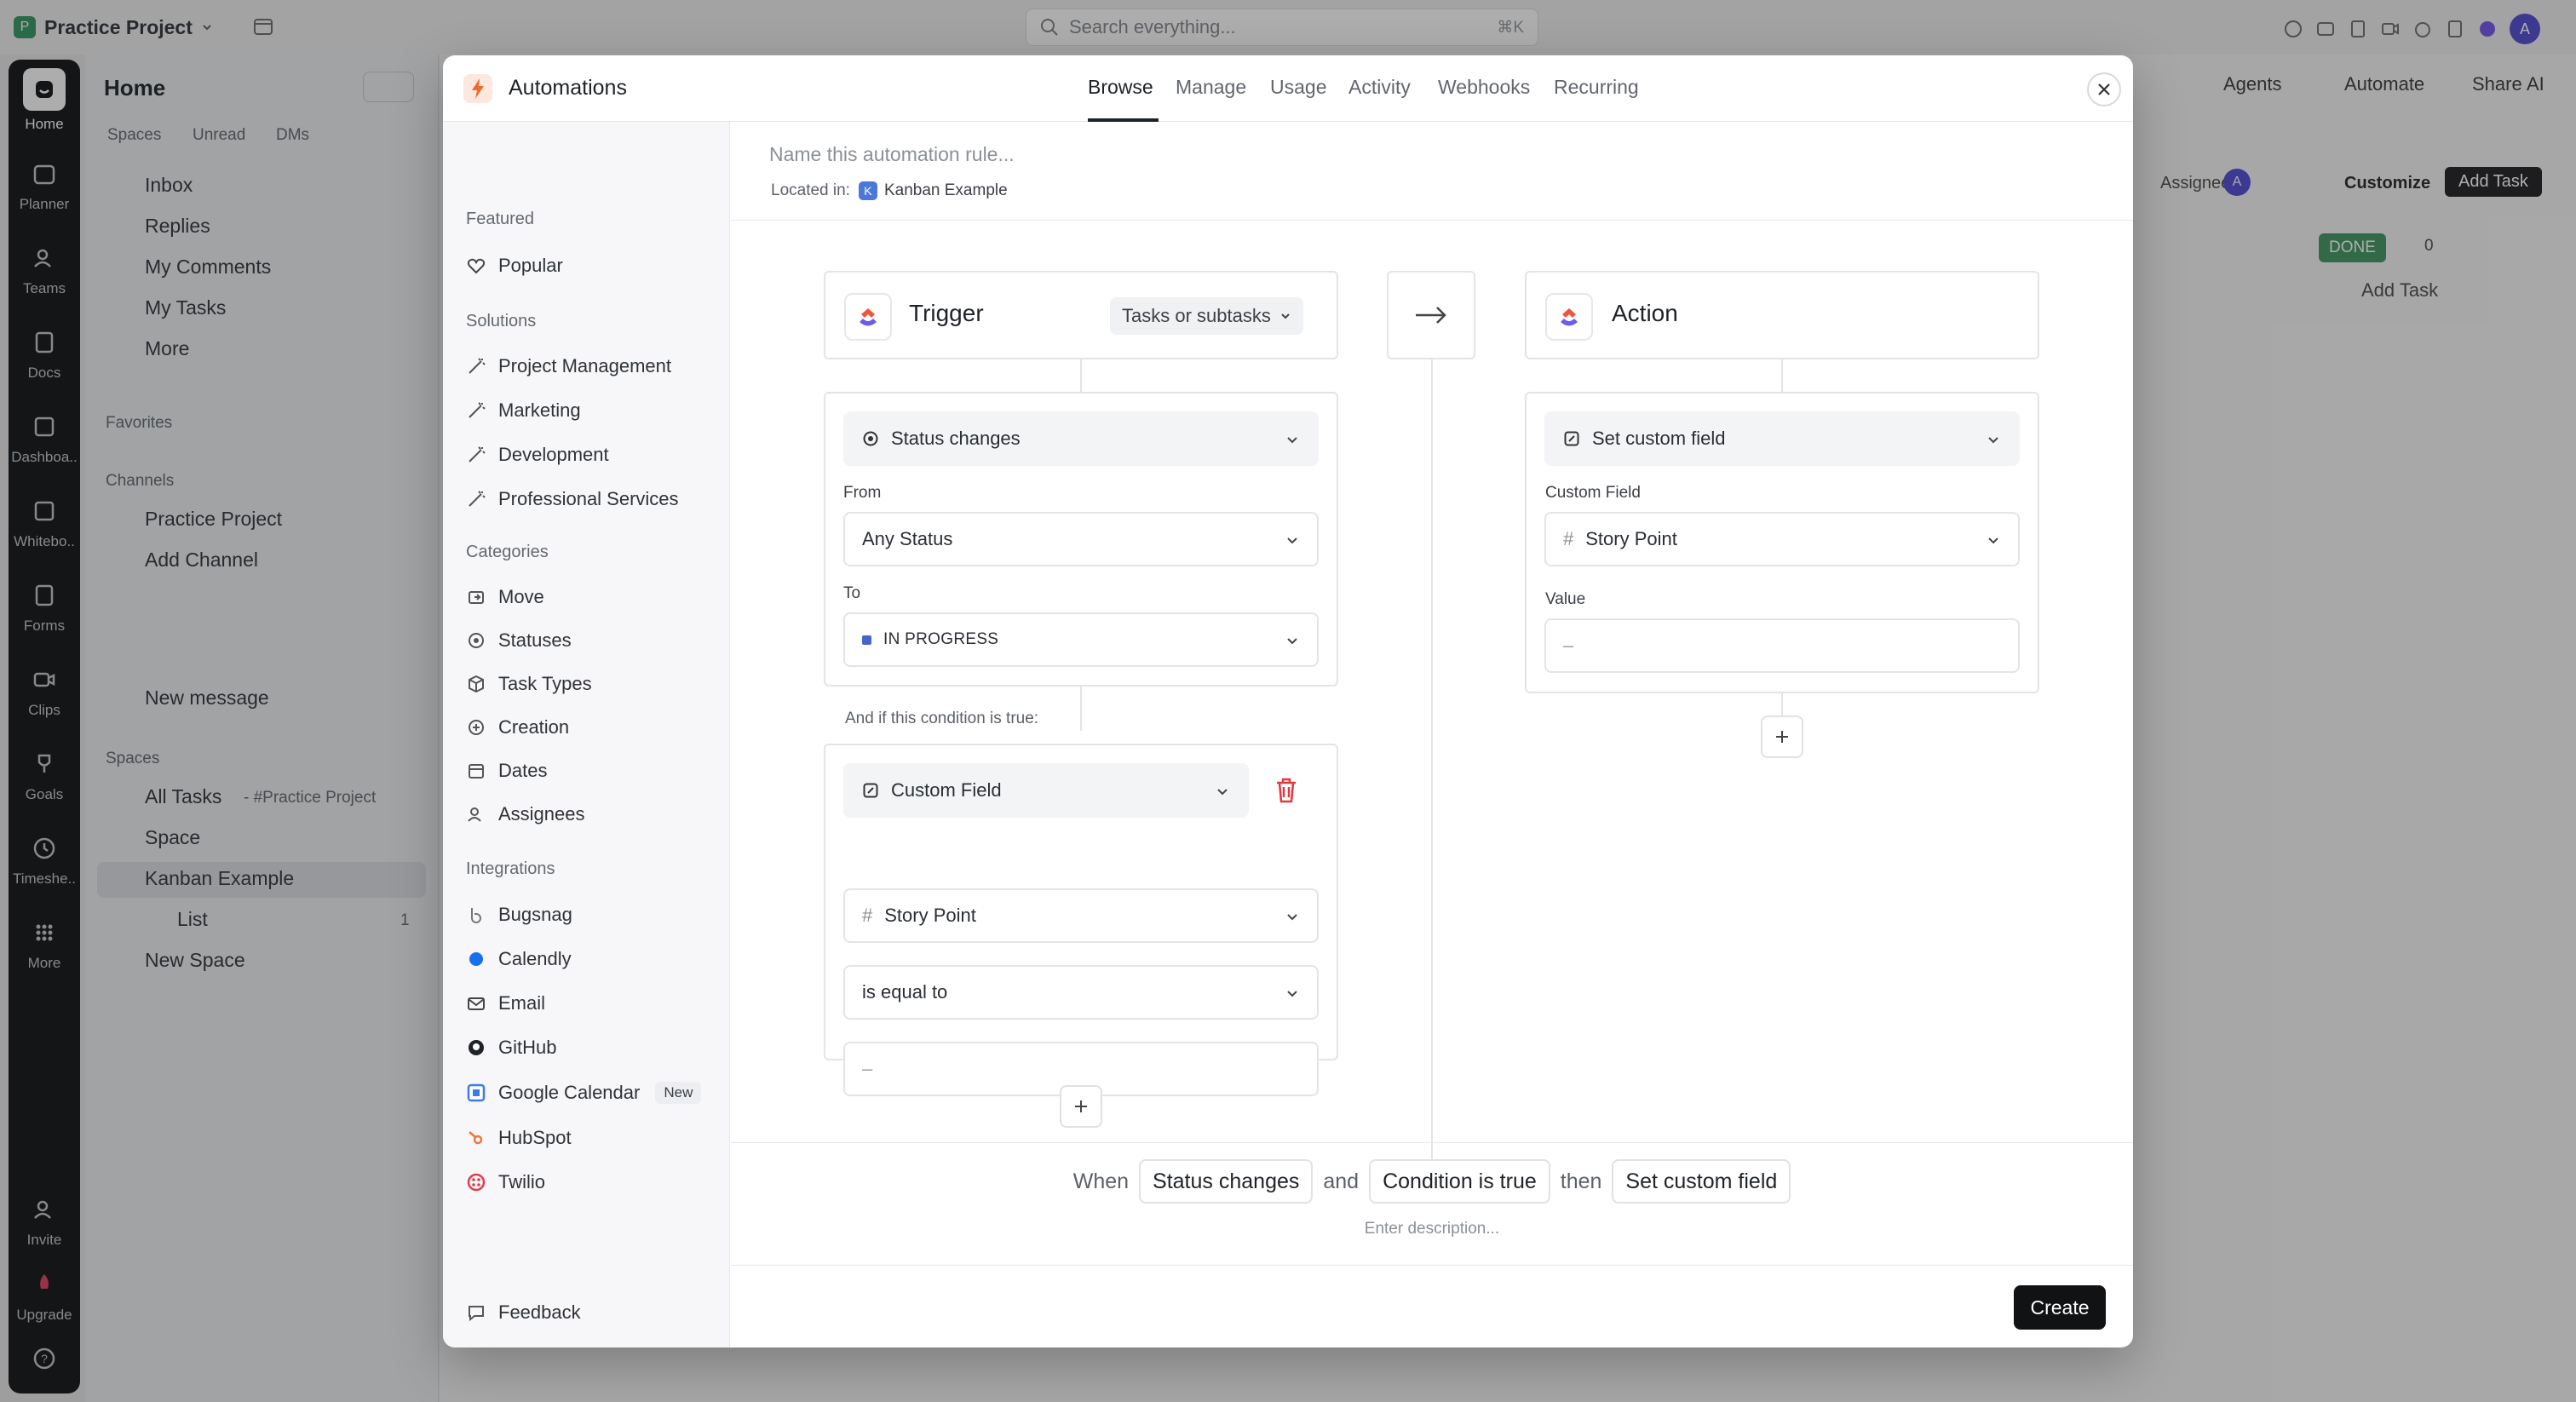  What do you see at coordinates (1226, 1181) in the screenshot?
I see `summary-trigger-pill: Status changes` at bounding box center [1226, 1181].